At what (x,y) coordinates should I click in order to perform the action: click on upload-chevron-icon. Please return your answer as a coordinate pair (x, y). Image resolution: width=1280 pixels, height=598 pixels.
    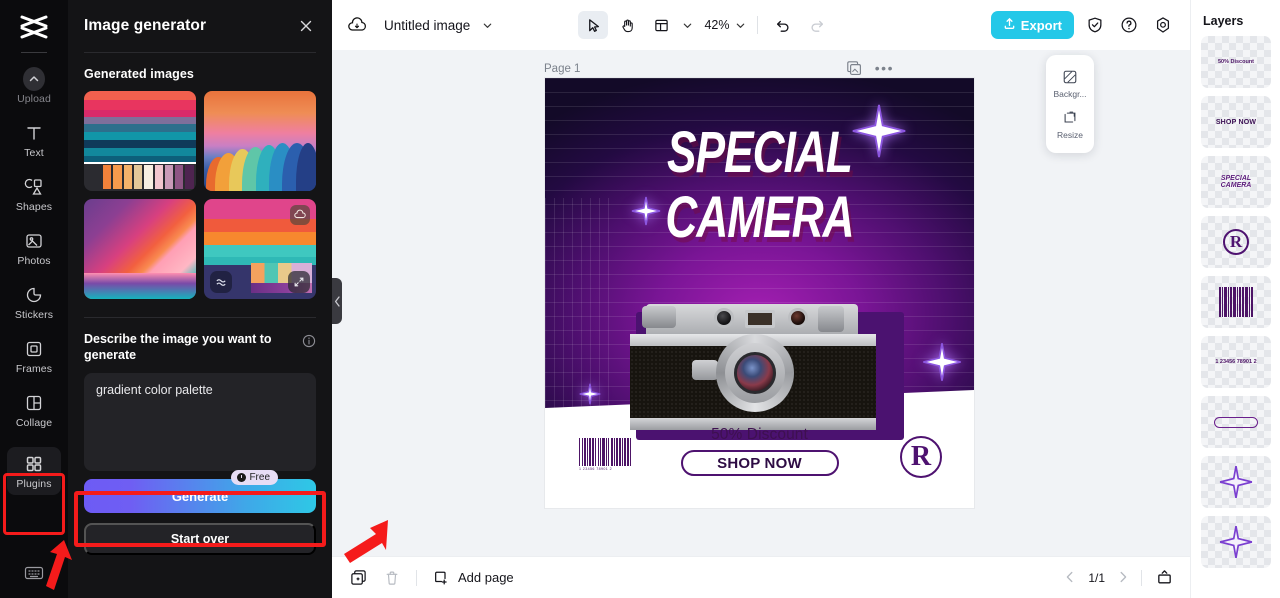
    Looking at the image, I should click on (34, 78).